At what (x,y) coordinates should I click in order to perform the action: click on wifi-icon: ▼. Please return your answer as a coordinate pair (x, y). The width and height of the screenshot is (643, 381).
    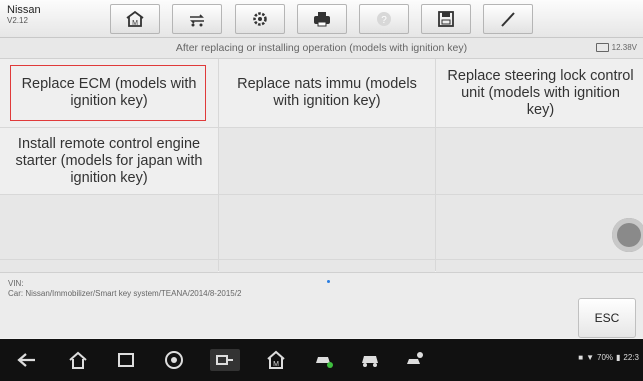
    Looking at the image, I should click on (590, 357).